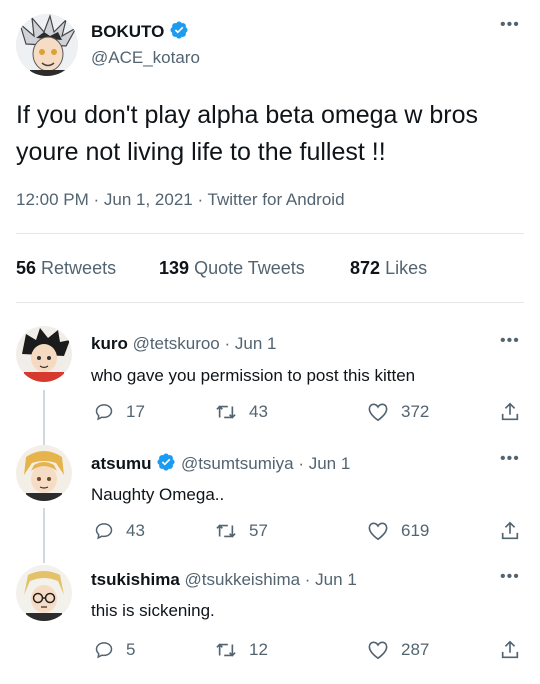 The image size is (540, 684). What do you see at coordinates (241, 531) in the screenshot?
I see `retweet-button: 57` at bounding box center [241, 531].